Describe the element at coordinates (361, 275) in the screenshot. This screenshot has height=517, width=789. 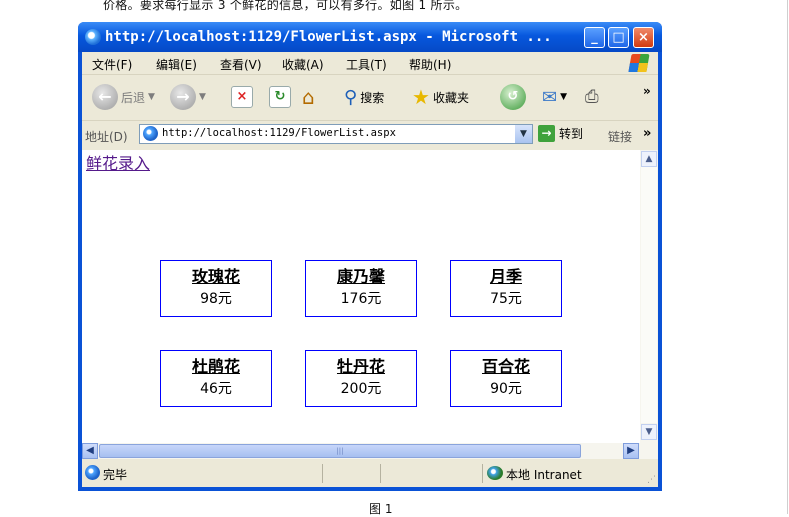
I see `flower-name-link: 康乃馨` at that location.